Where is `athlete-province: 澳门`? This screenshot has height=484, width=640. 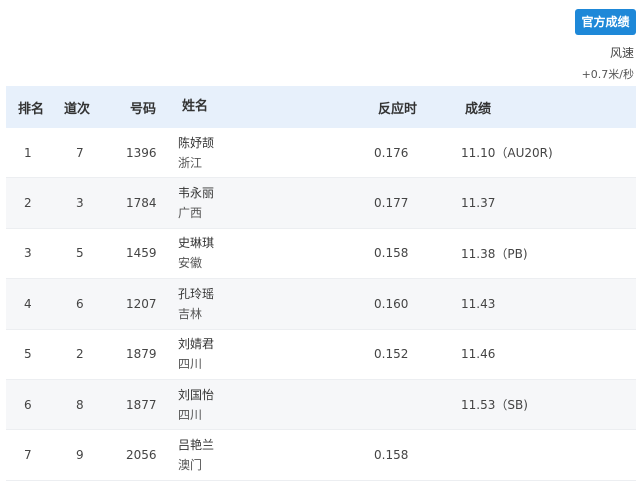 athlete-province: 澳门 is located at coordinates (190, 465).